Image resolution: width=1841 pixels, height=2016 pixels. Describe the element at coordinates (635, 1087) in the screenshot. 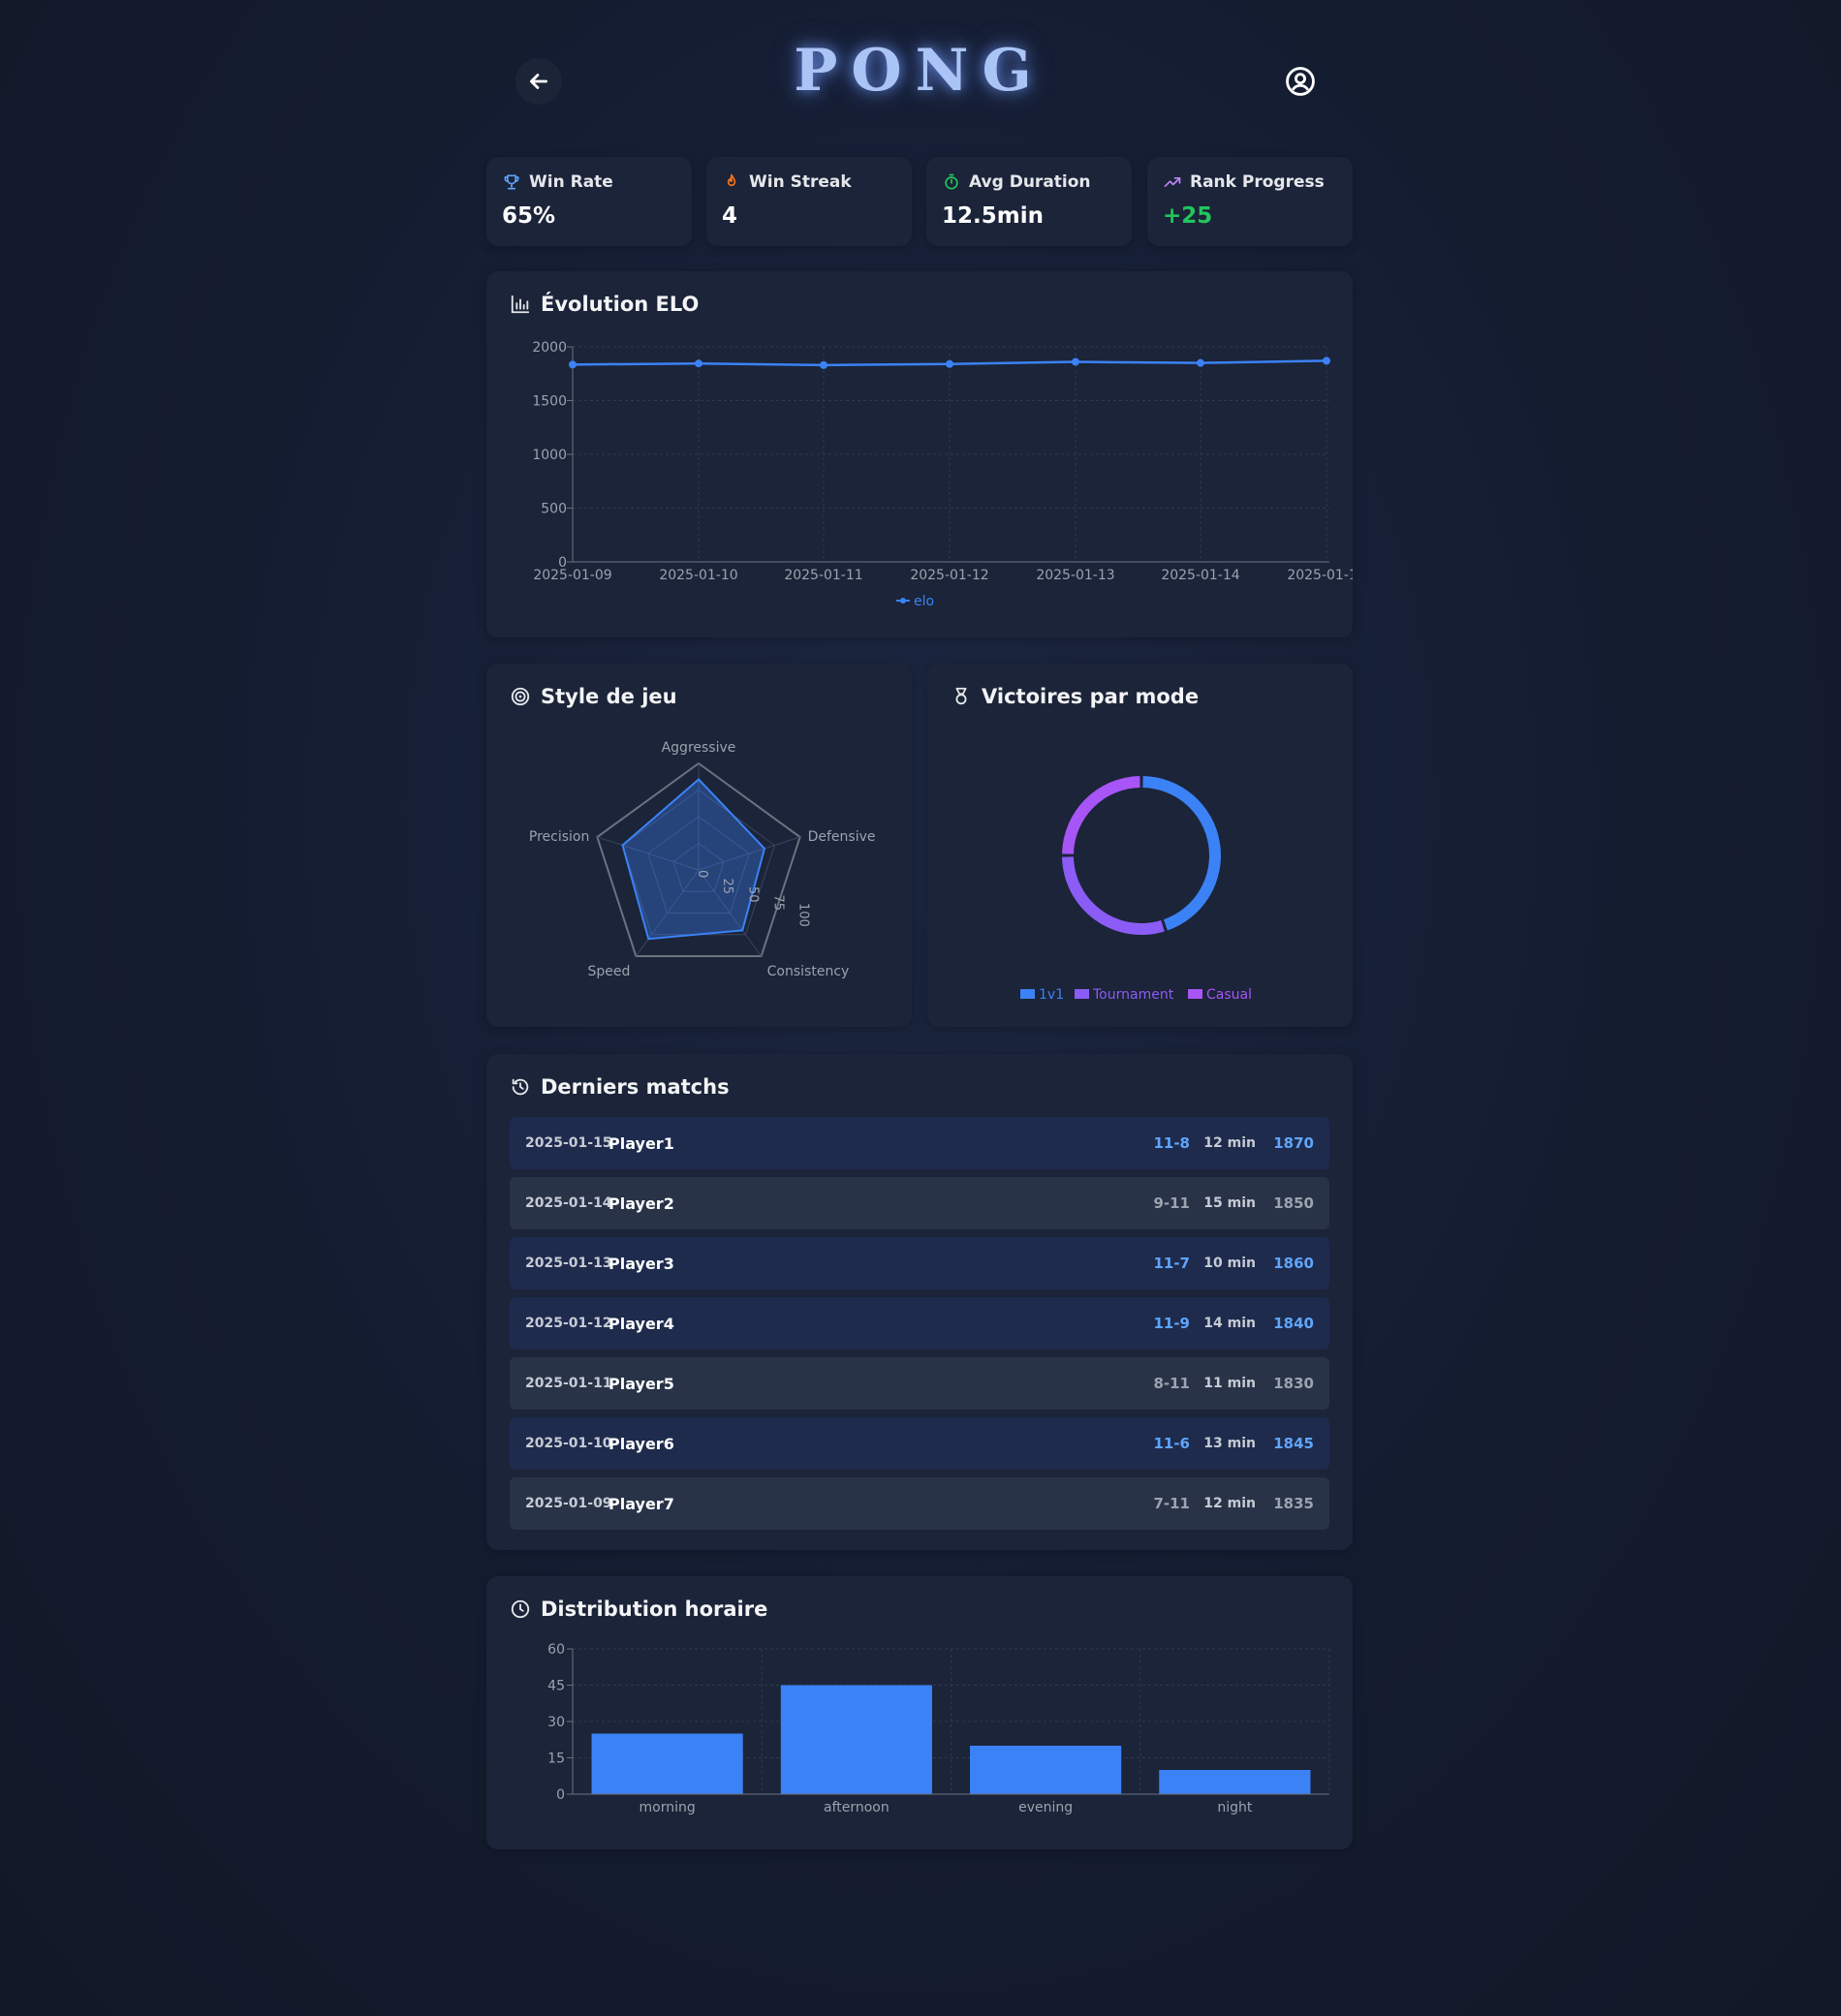

I see `card-title: Derniers matchs` at that location.